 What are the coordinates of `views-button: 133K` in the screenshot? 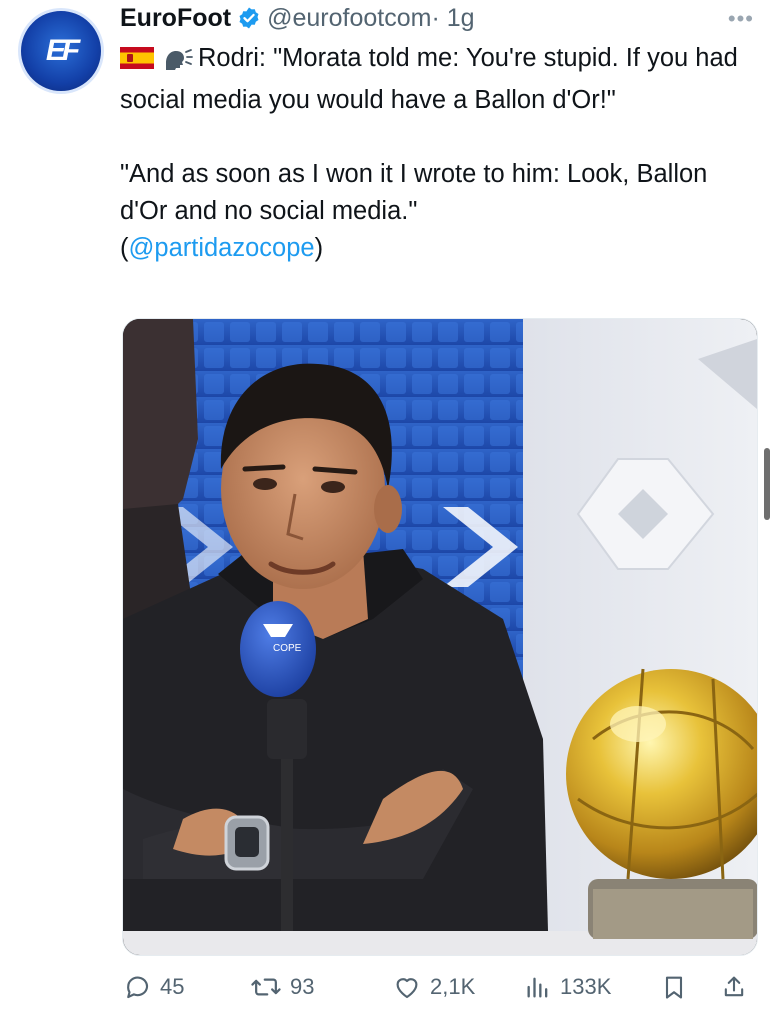 It's located at (567, 987).